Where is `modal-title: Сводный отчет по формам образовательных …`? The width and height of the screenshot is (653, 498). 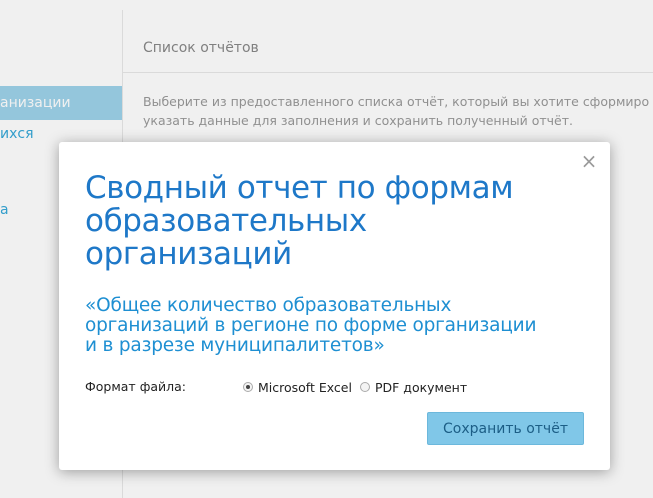
modal-title: Сводный отчет по формам образовательных … is located at coordinates (330, 221).